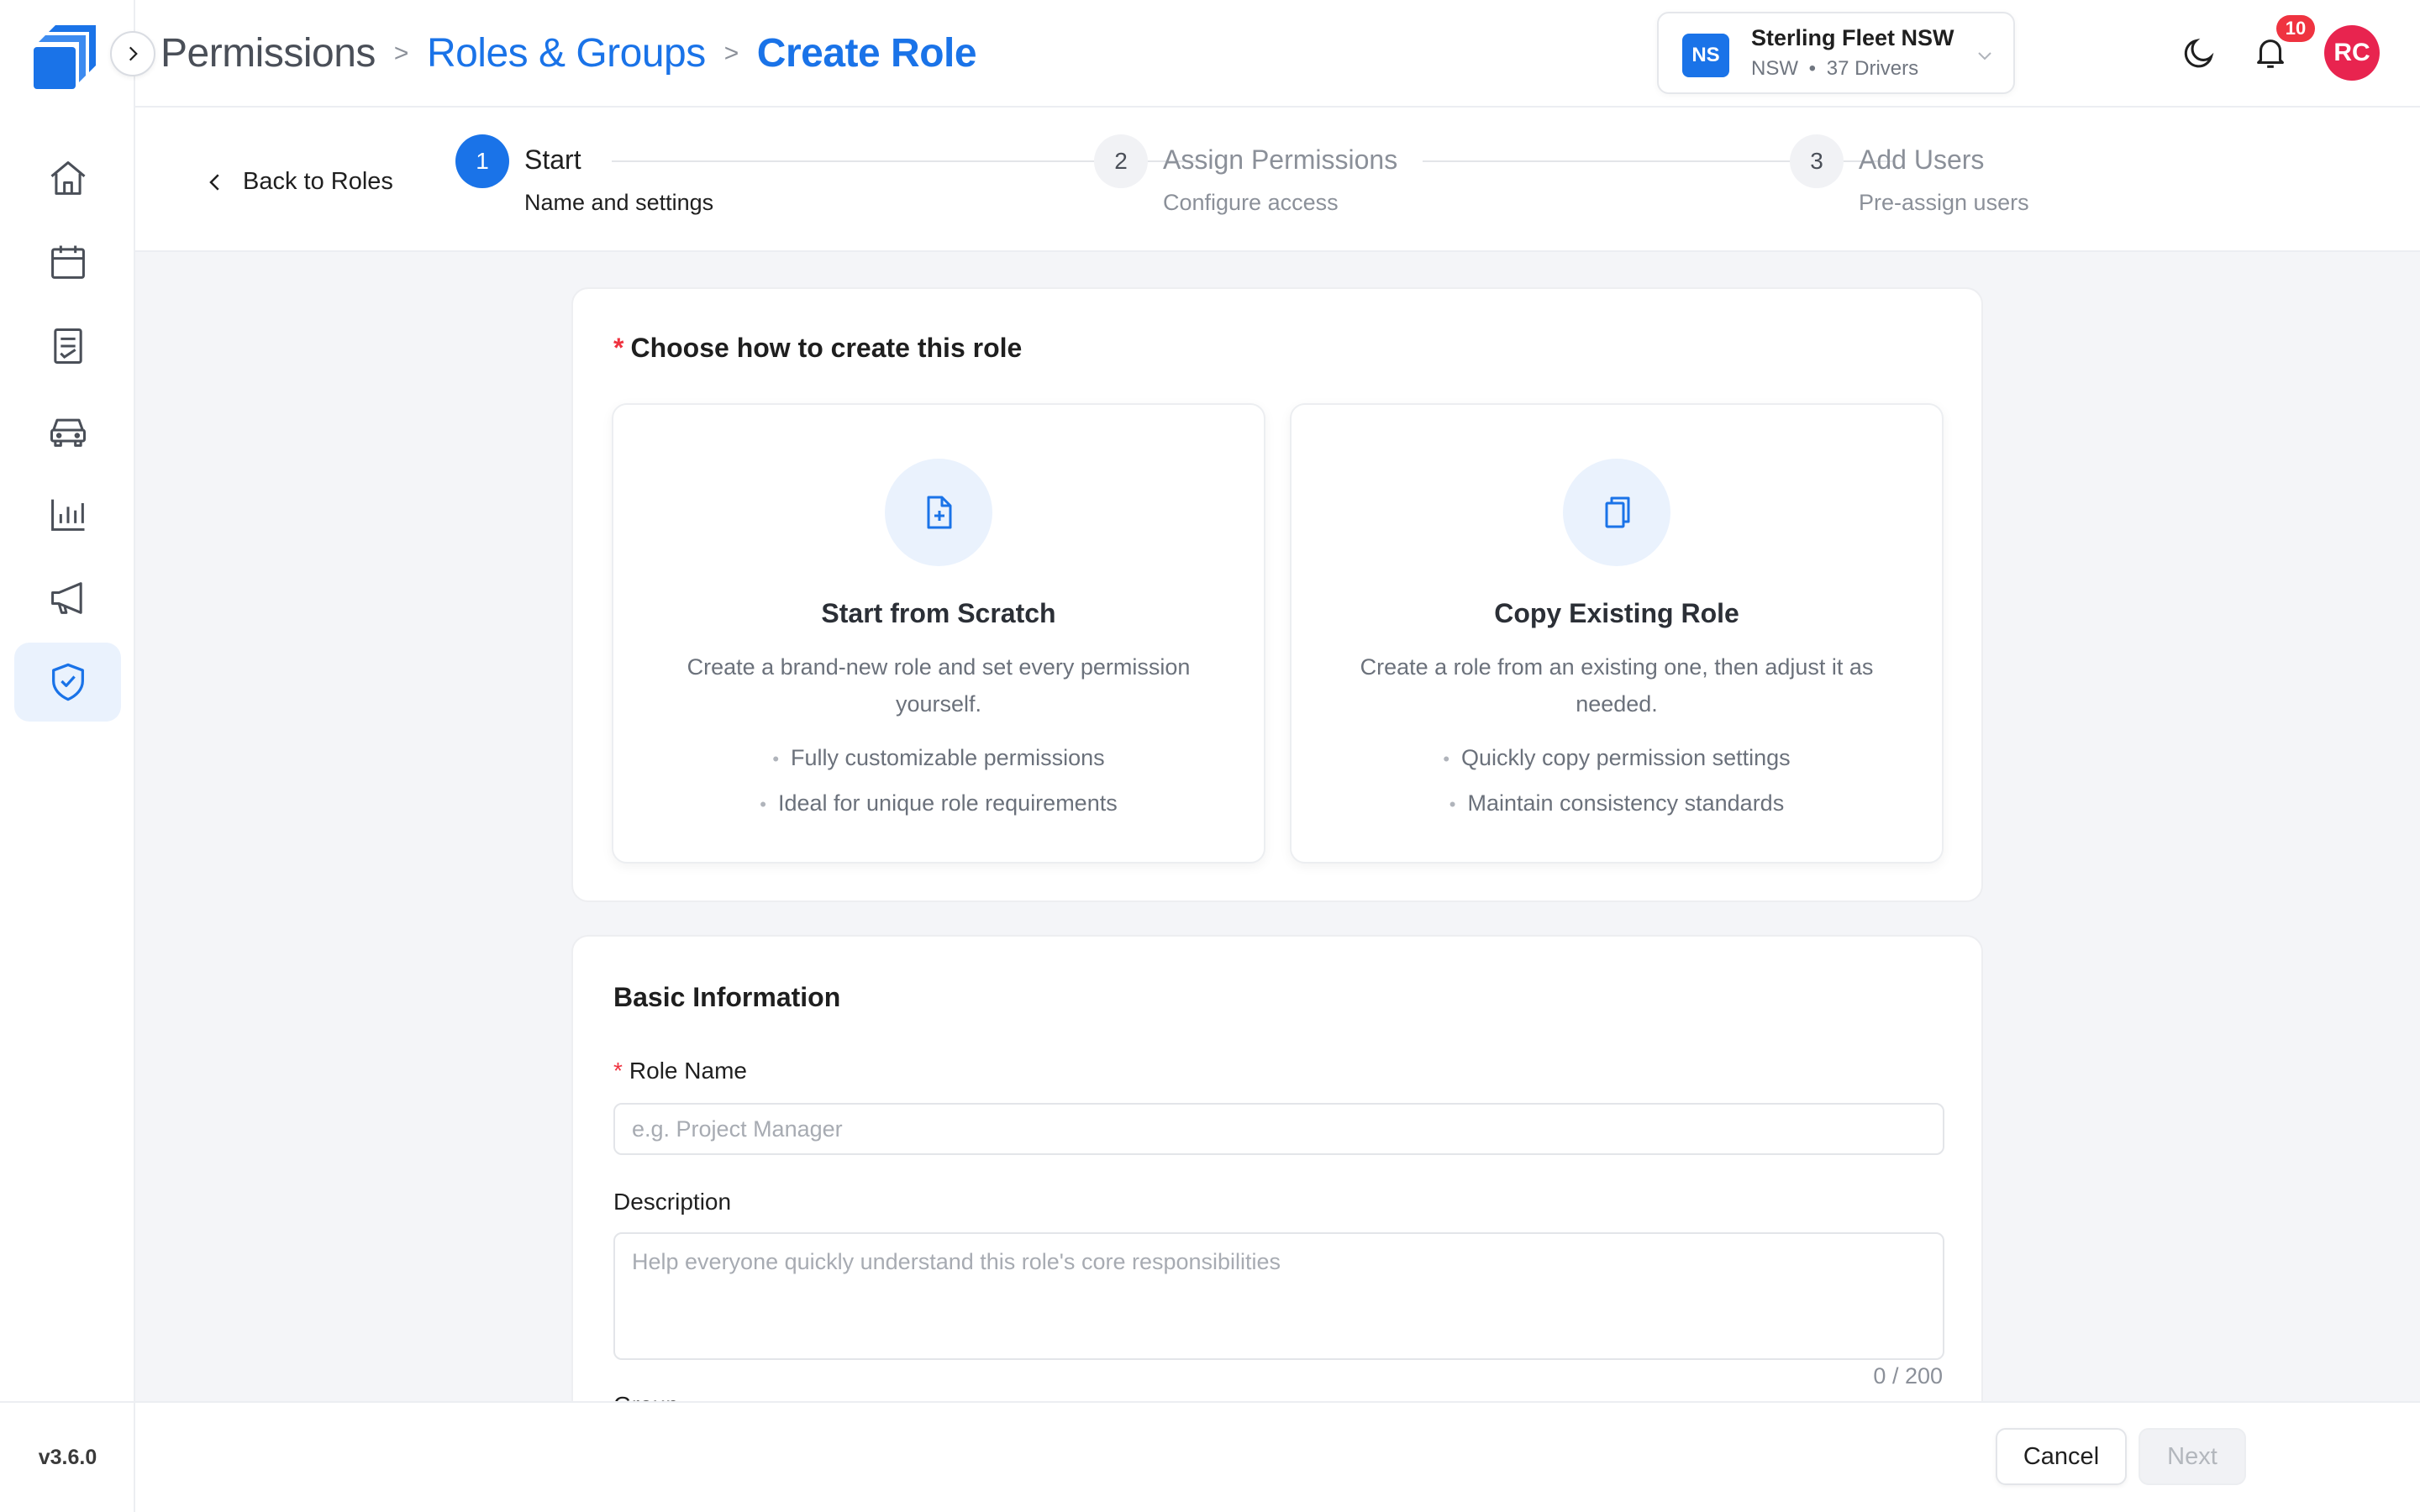  Describe the element at coordinates (1817, 161) in the screenshot. I see `step-number: 3` at that location.